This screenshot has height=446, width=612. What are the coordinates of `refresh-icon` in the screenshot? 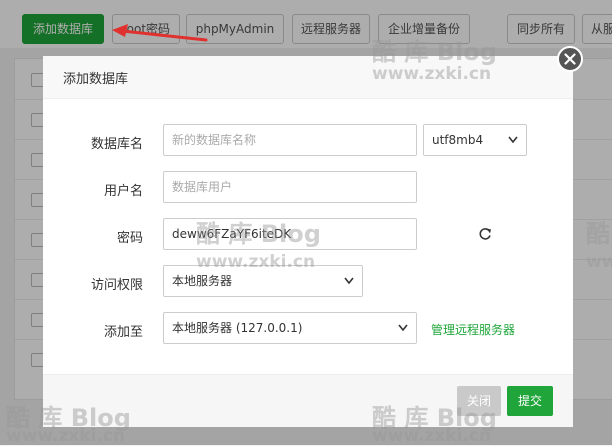 It's located at (485, 234).